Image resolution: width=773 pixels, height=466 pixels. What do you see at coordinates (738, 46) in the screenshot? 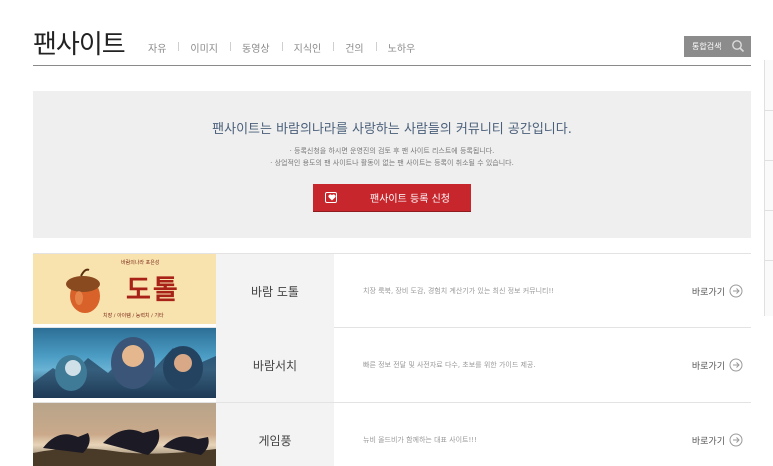
I see `search-icon` at bounding box center [738, 46].